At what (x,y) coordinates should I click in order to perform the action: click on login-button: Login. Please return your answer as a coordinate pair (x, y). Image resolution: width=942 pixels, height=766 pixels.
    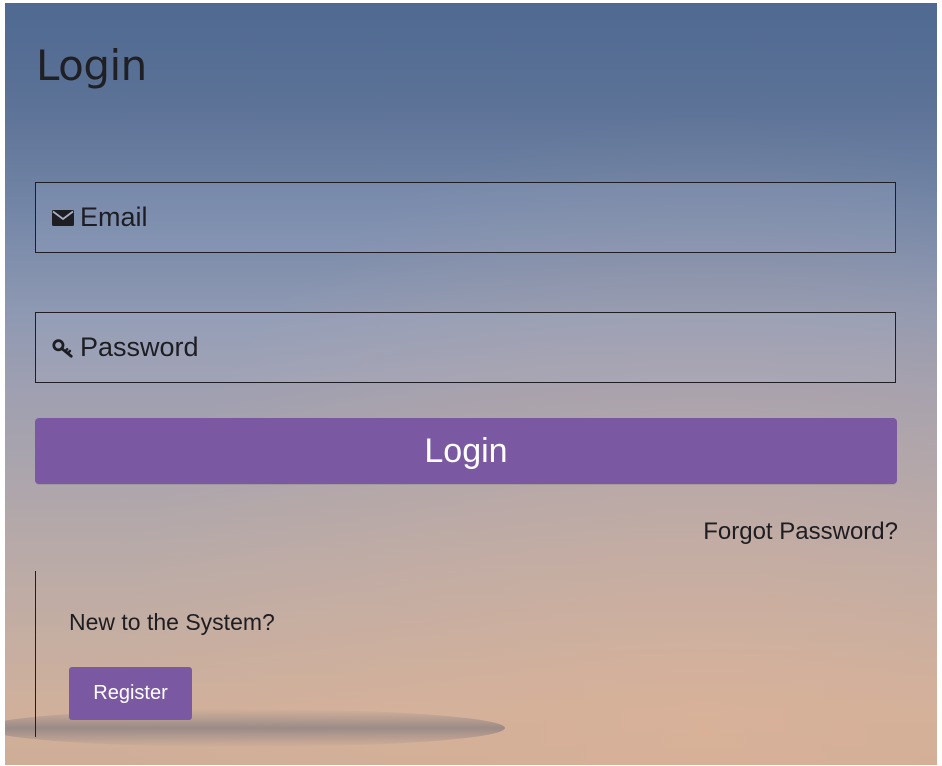
    Looking at the image, I should click on (466, 451).